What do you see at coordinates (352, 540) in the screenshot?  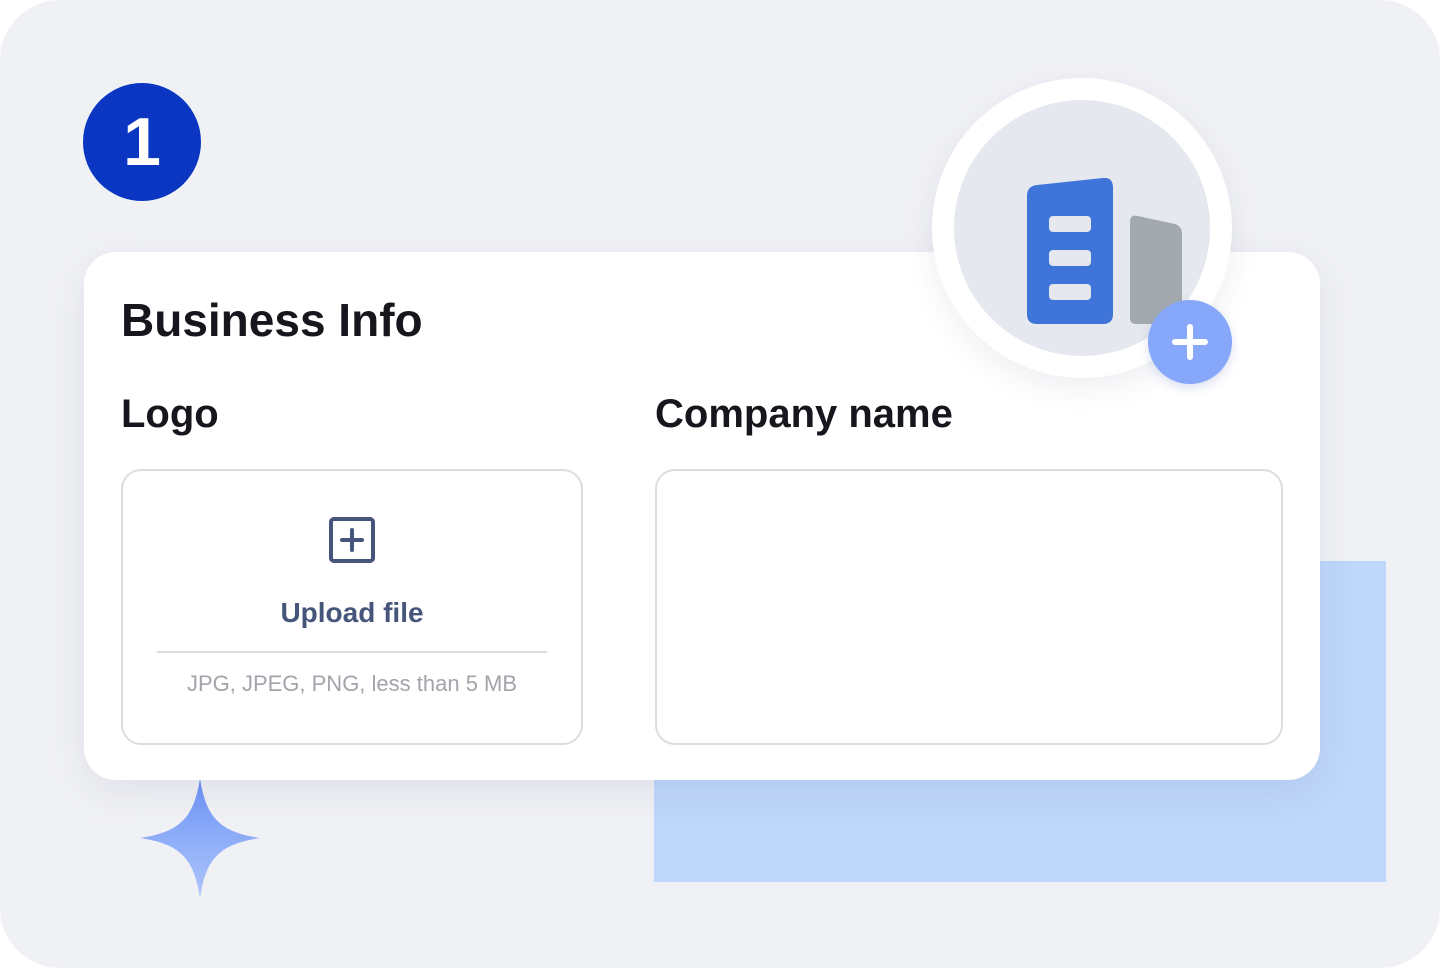 I see `plus-square-icon` at bounding box center [352, 540].